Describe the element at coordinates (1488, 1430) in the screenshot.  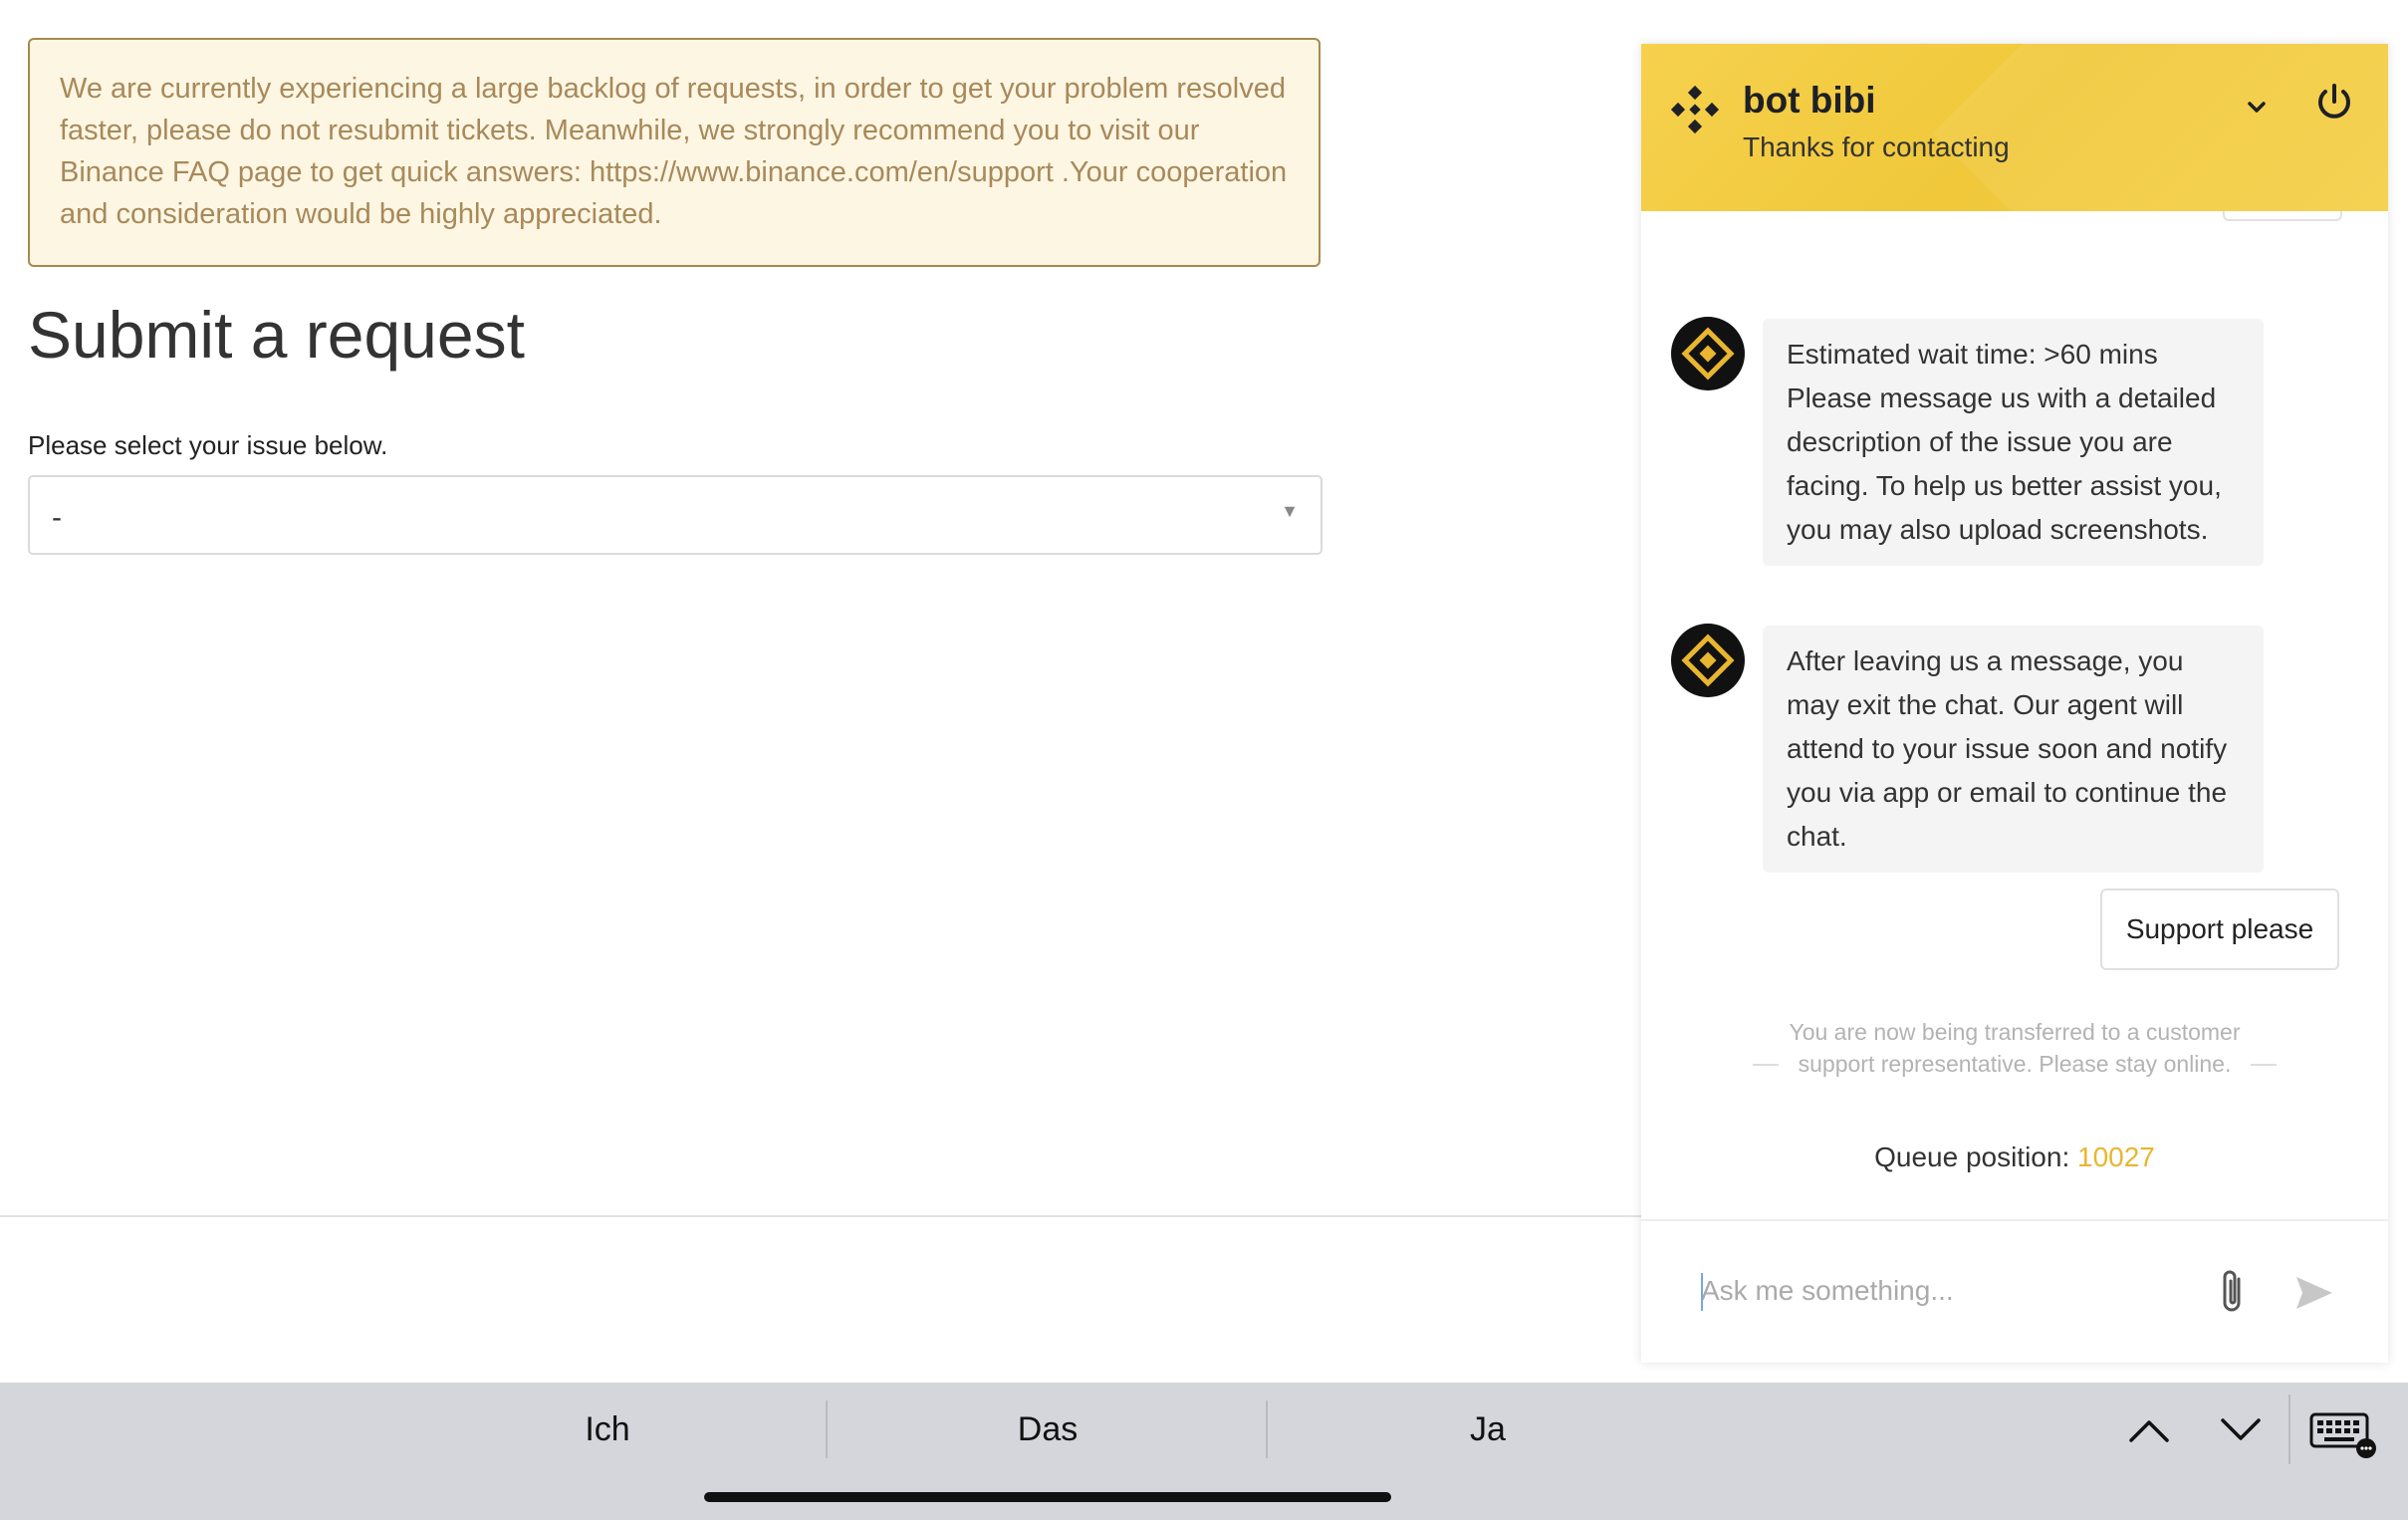
I see `suggestion-ja: Ja` at that location.